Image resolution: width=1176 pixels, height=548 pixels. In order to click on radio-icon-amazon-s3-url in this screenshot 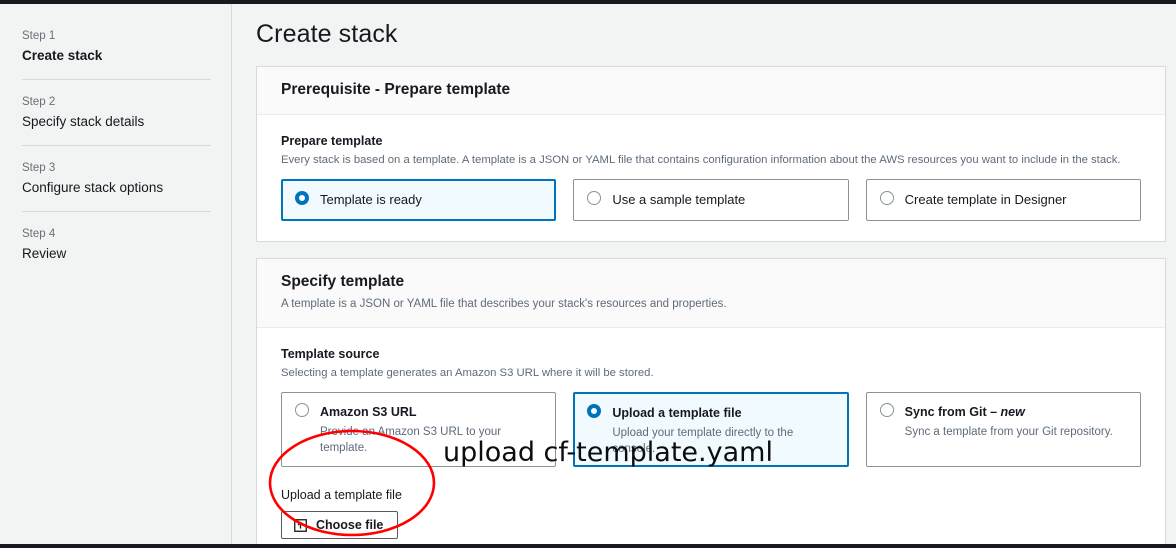, I will do `click(302, 409)`.